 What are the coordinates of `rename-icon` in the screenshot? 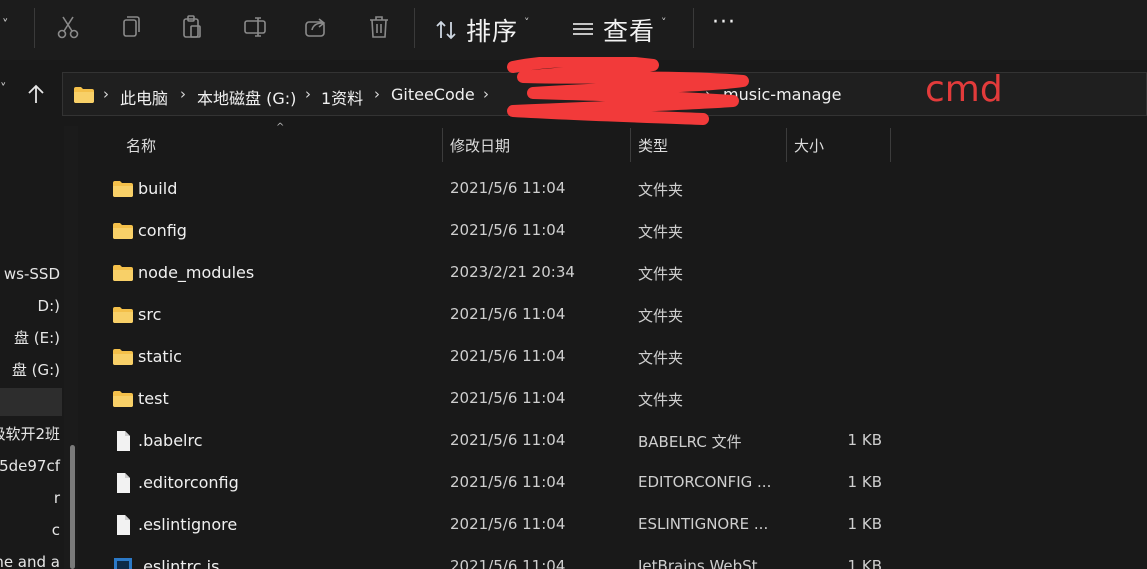 It's located at (255, 27).